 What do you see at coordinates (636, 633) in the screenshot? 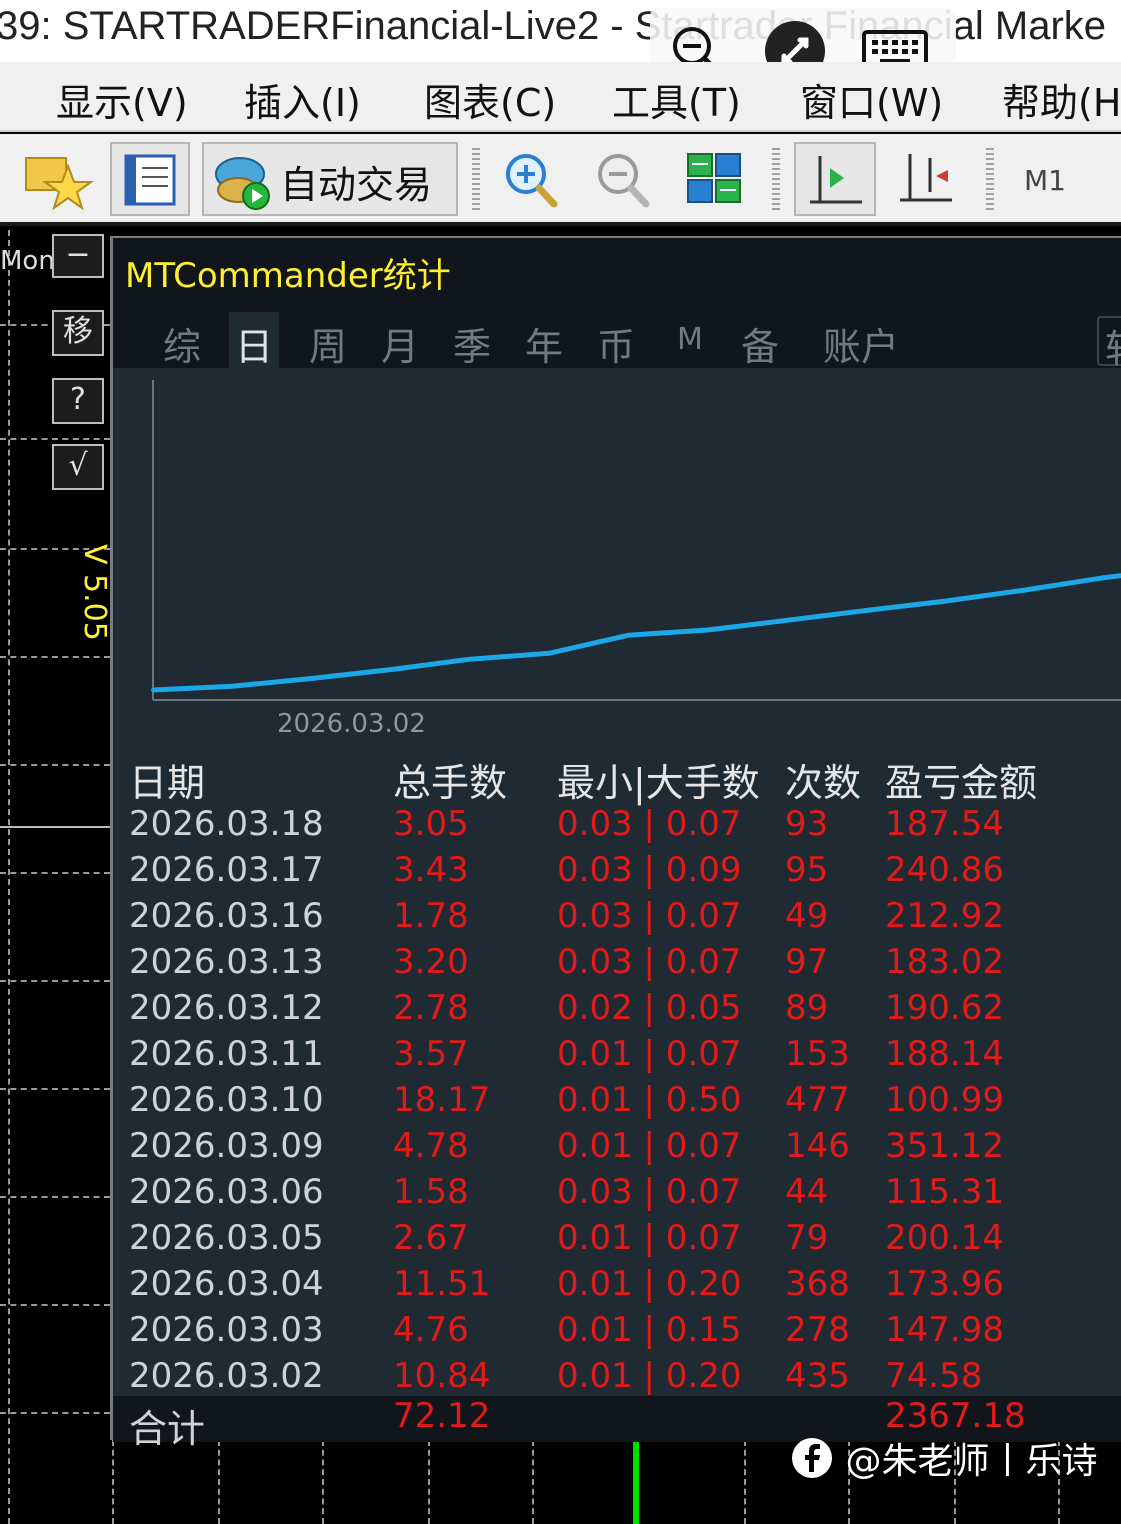
I see `equity-series-line` at bounding box center [636, 633].